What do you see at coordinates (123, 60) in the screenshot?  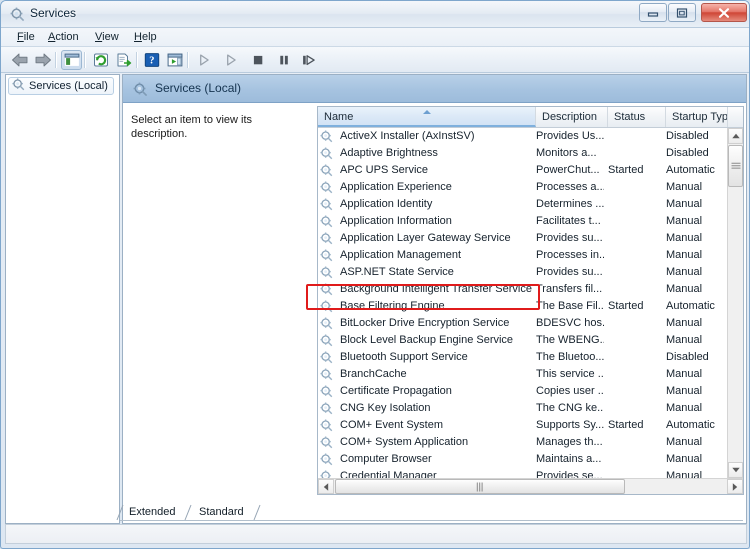 I see `export-list-icon` at bounding box center [123, 60].